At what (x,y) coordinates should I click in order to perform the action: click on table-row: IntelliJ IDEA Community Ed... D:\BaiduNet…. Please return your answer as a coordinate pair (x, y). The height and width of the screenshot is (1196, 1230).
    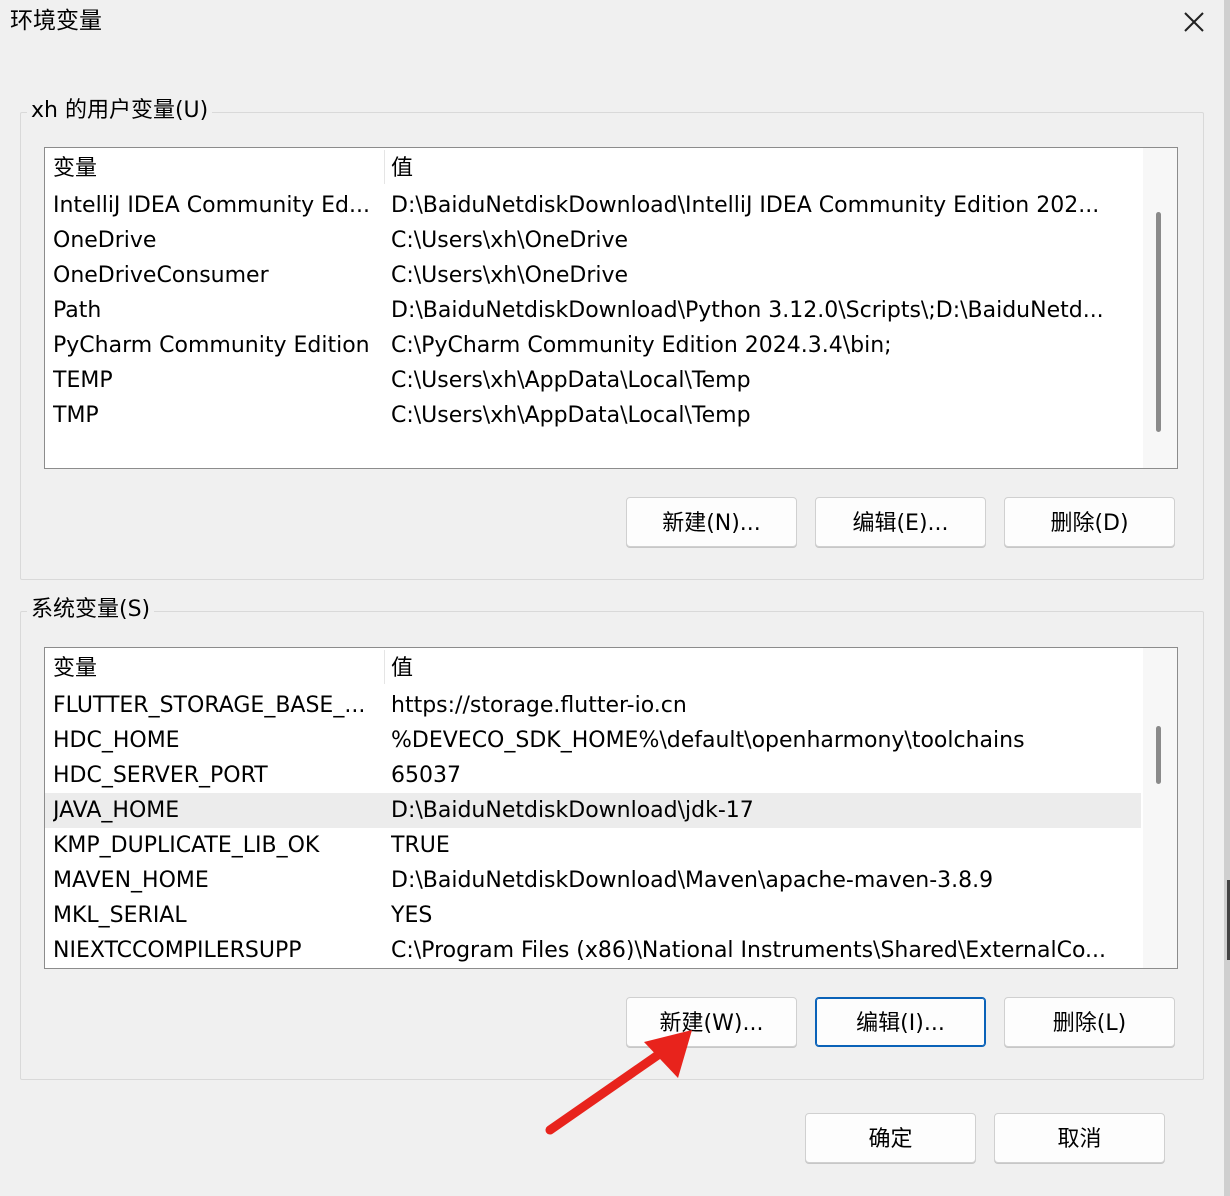
    Looking at the image, I should click on (593, 205).